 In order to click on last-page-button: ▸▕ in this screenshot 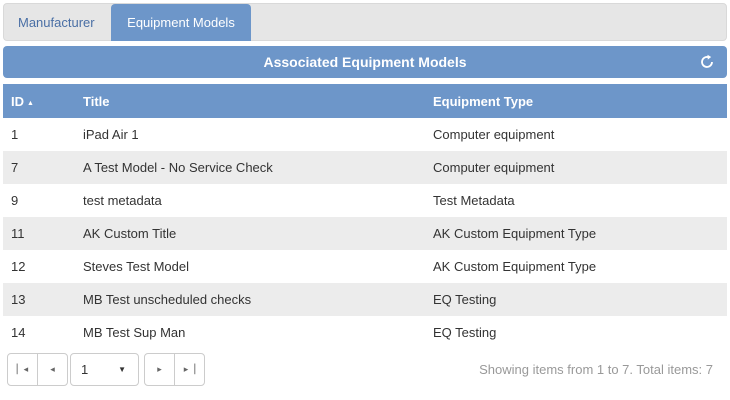, I will do `click(189, 369)`.